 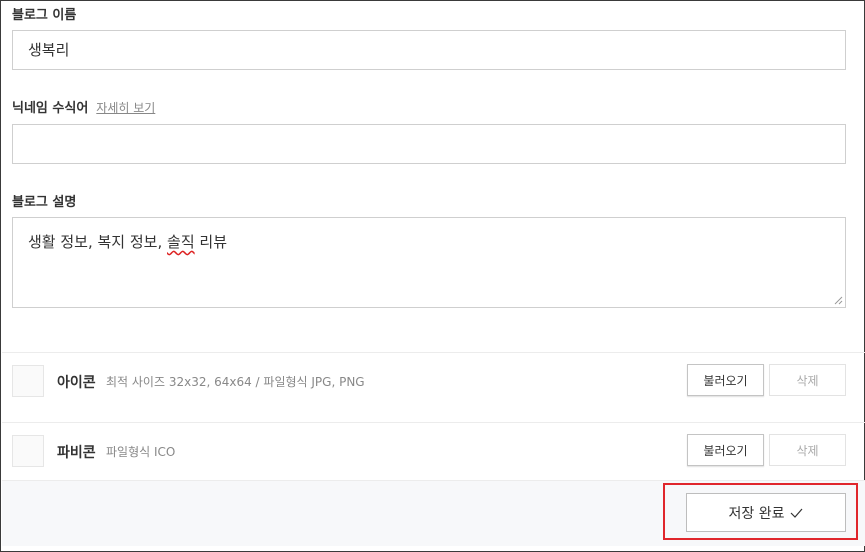 I want to click on check-icon, so click(x=797, y=513).